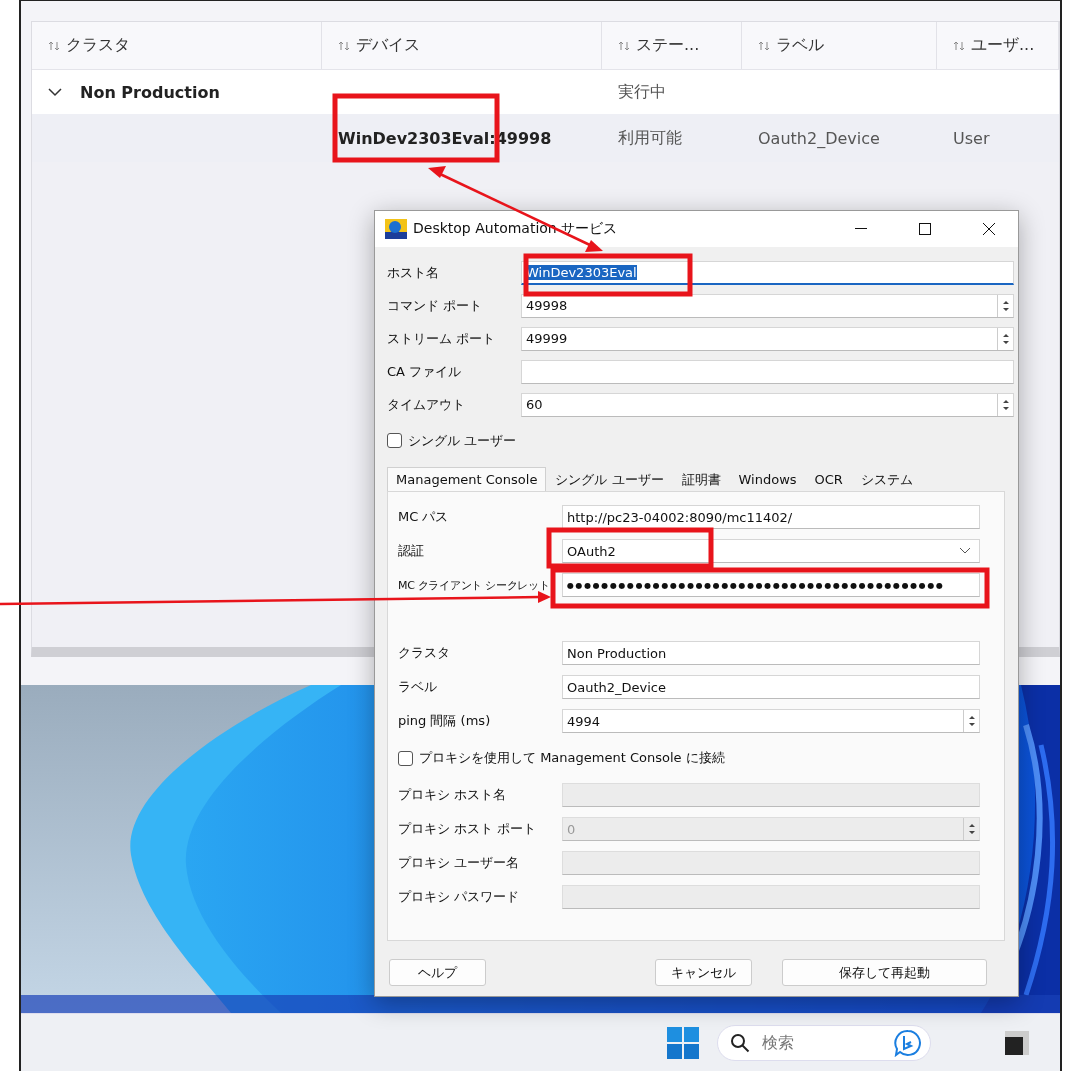  Describe the element at coordinates (767, 338) in the screenshot. I see `number-field: 49999` at that location.